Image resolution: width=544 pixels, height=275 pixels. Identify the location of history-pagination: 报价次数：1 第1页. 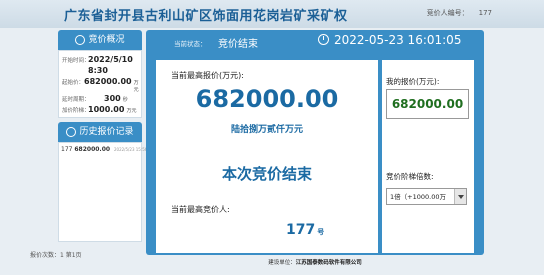
(56, 254).